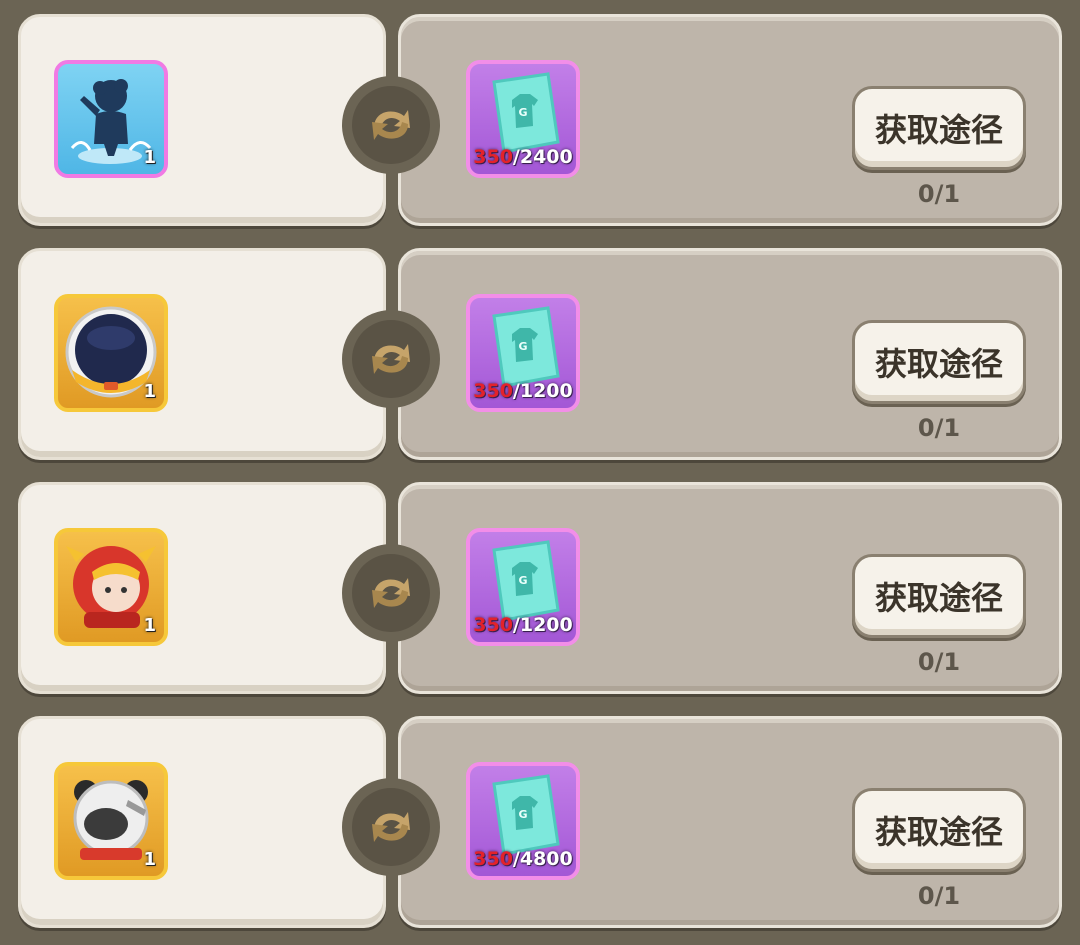 Image resolution: width=1080 pixels, height=945 pixels. I want to click on ticket-item: G 350/4800, so click(523, 821).